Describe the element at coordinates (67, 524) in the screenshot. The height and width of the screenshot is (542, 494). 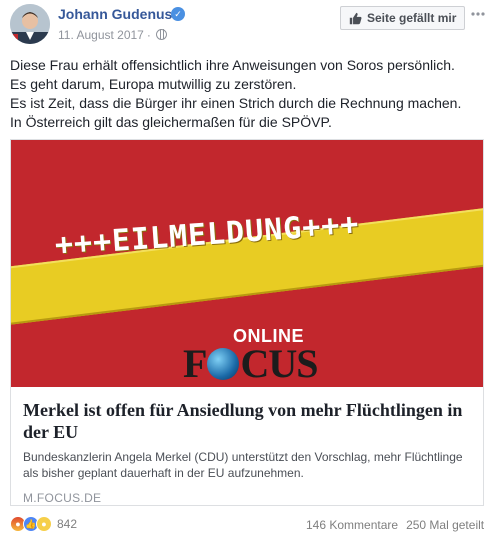
I see `reaction-count: 842` at that location.